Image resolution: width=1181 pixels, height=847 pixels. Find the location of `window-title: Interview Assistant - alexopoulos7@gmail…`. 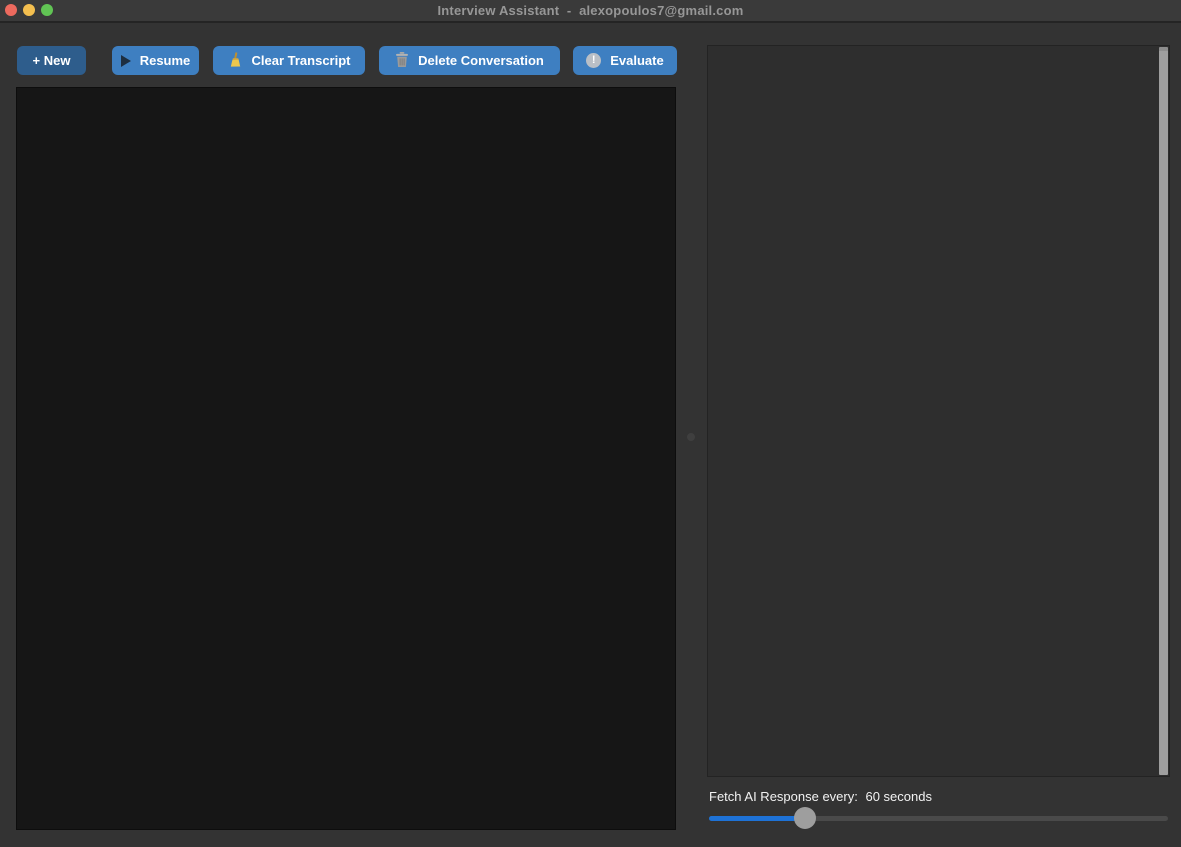

window-title: Interview Assistant - alexopoulos7@gmail… is located at coordinates (590, 10).